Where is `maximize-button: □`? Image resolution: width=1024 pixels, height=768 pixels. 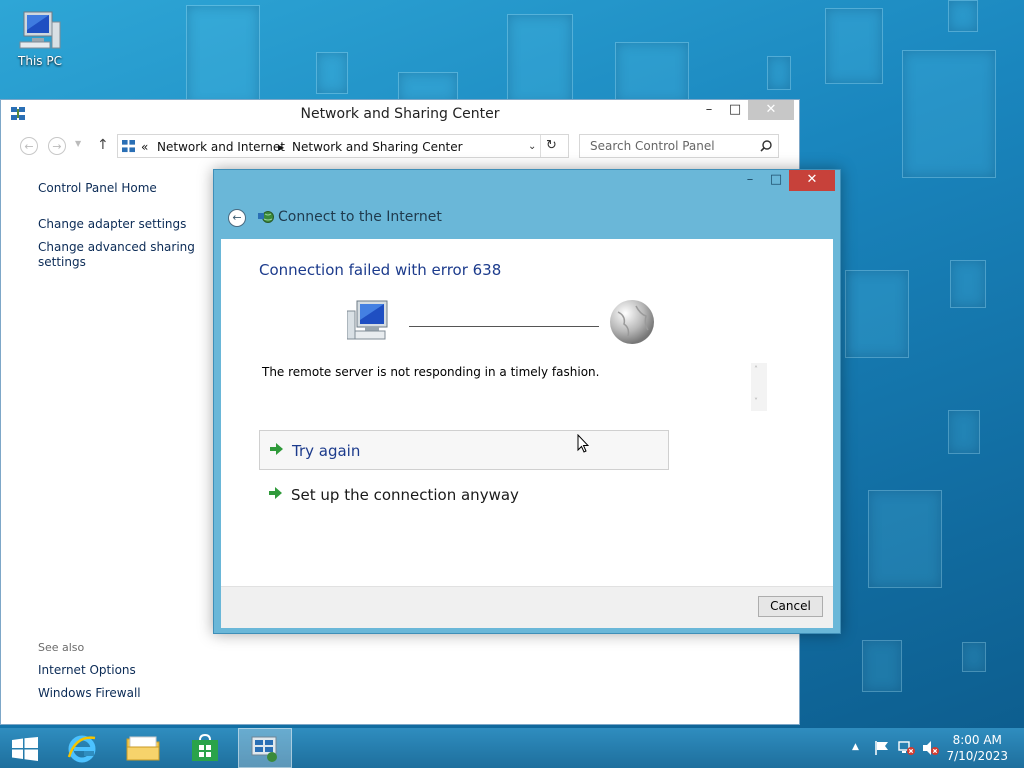
maximize-button: □ is located at coordinates (735, 110).